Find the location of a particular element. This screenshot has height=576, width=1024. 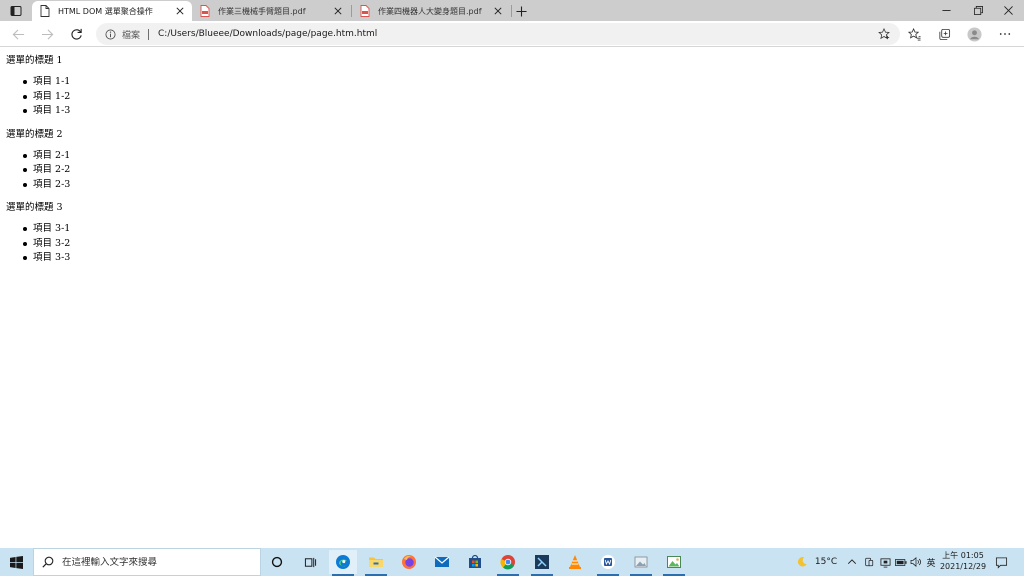

tab-actions-icon is located at coordinates (16, 10).